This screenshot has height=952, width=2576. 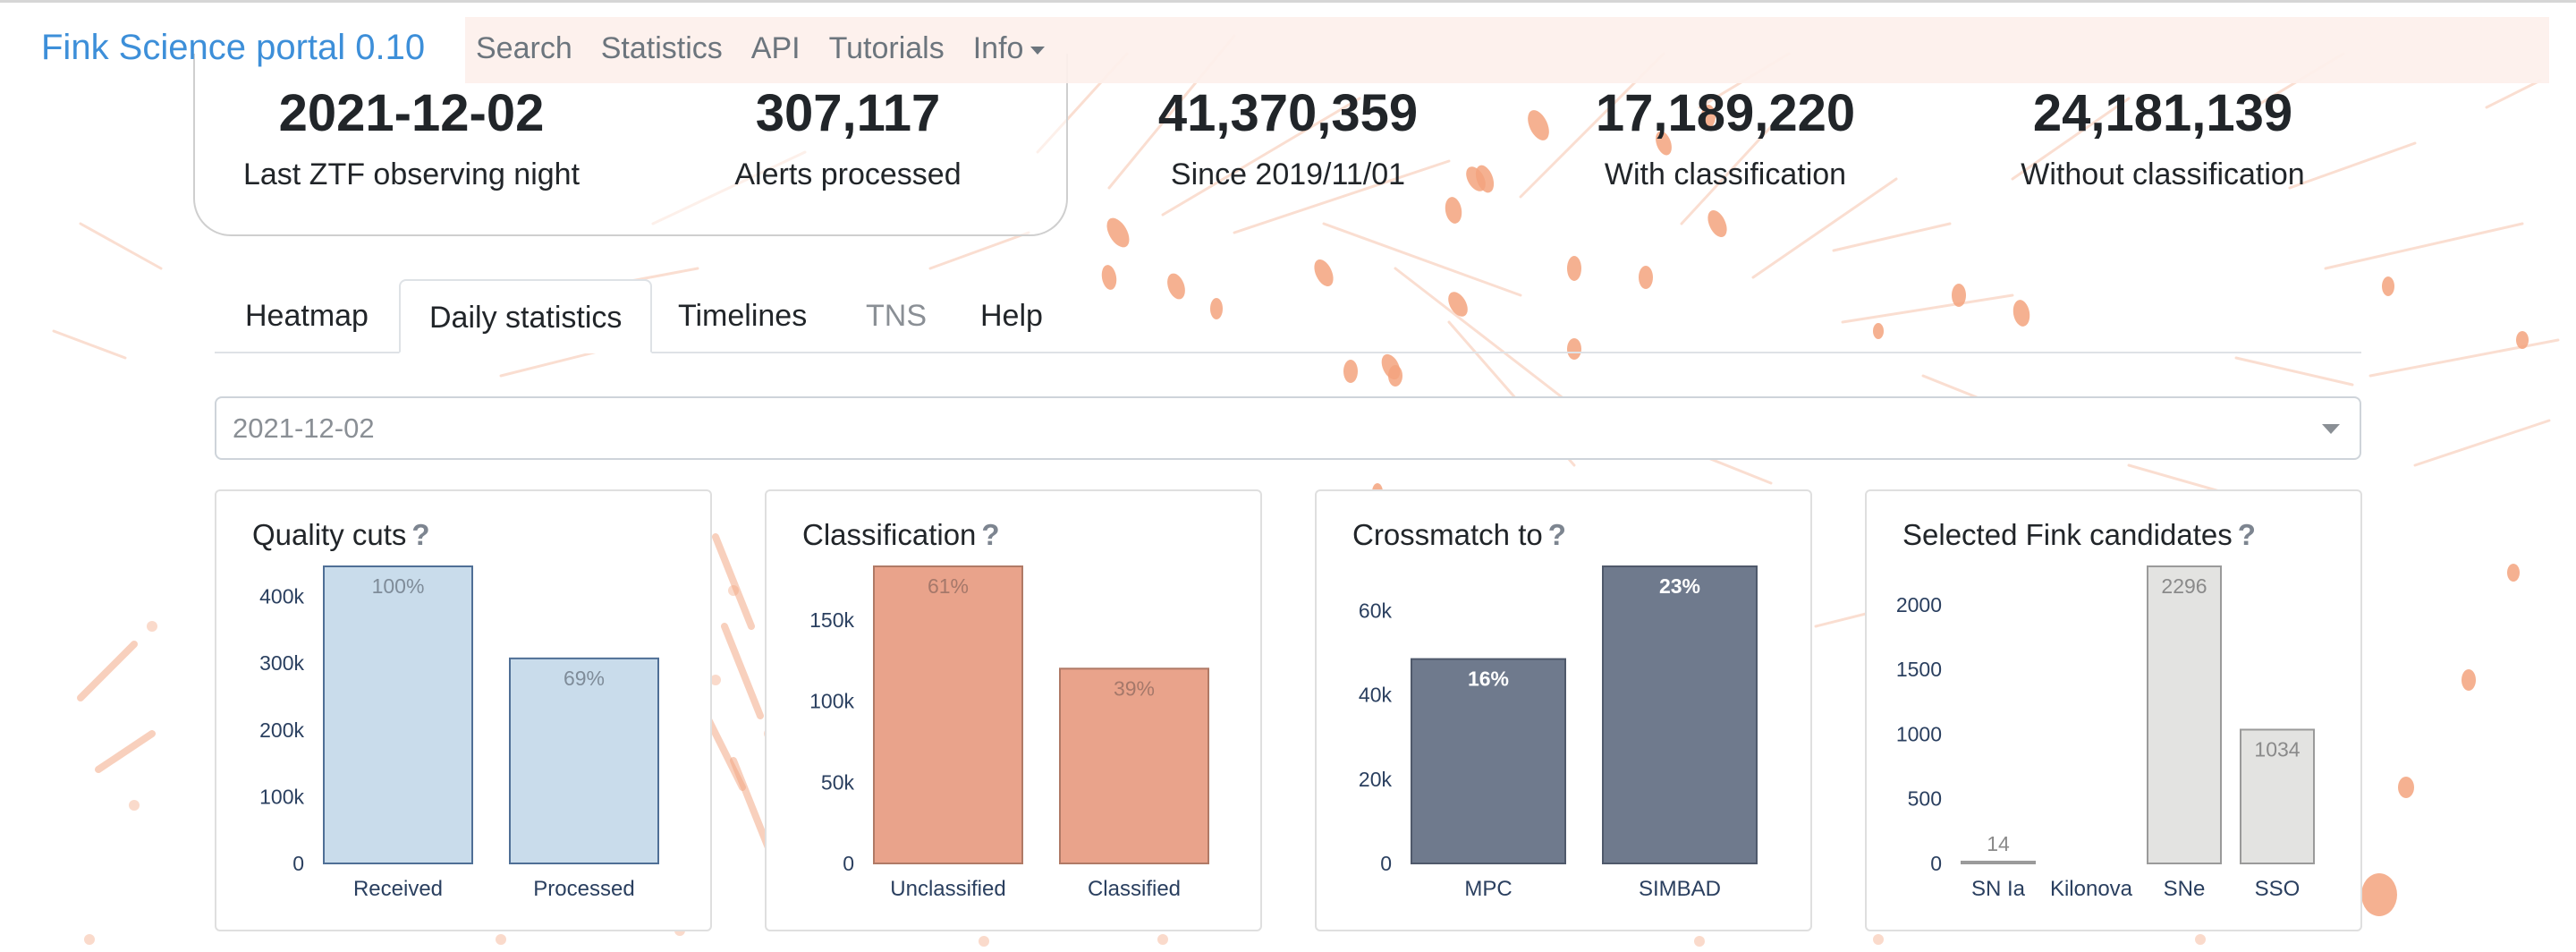 What do you see at coordinates (848, 113) in the screenshot?
I see `stat-value: 307,117` at bounding box center [848, 113].